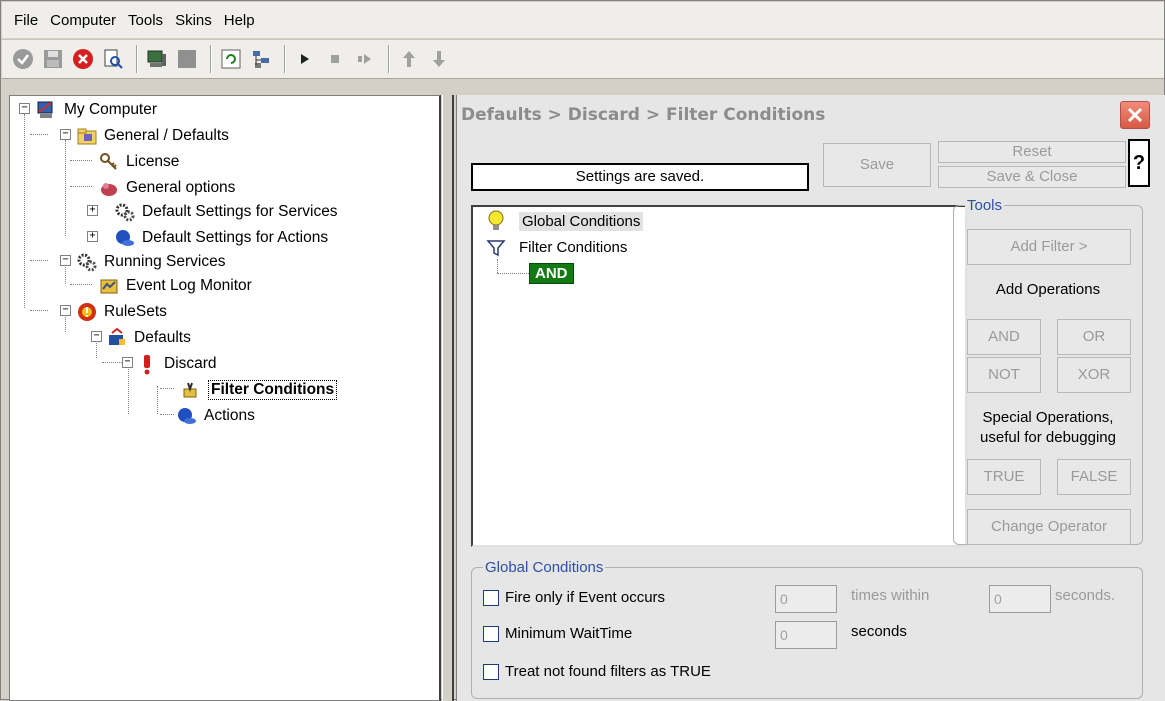 Image resolution: width=1165 pixels, height=701 pixels. Describe the element at coordinates (259, 390) in the screenshot. I see `tree-item-filter-conditions: Filter Conditions` at that location.